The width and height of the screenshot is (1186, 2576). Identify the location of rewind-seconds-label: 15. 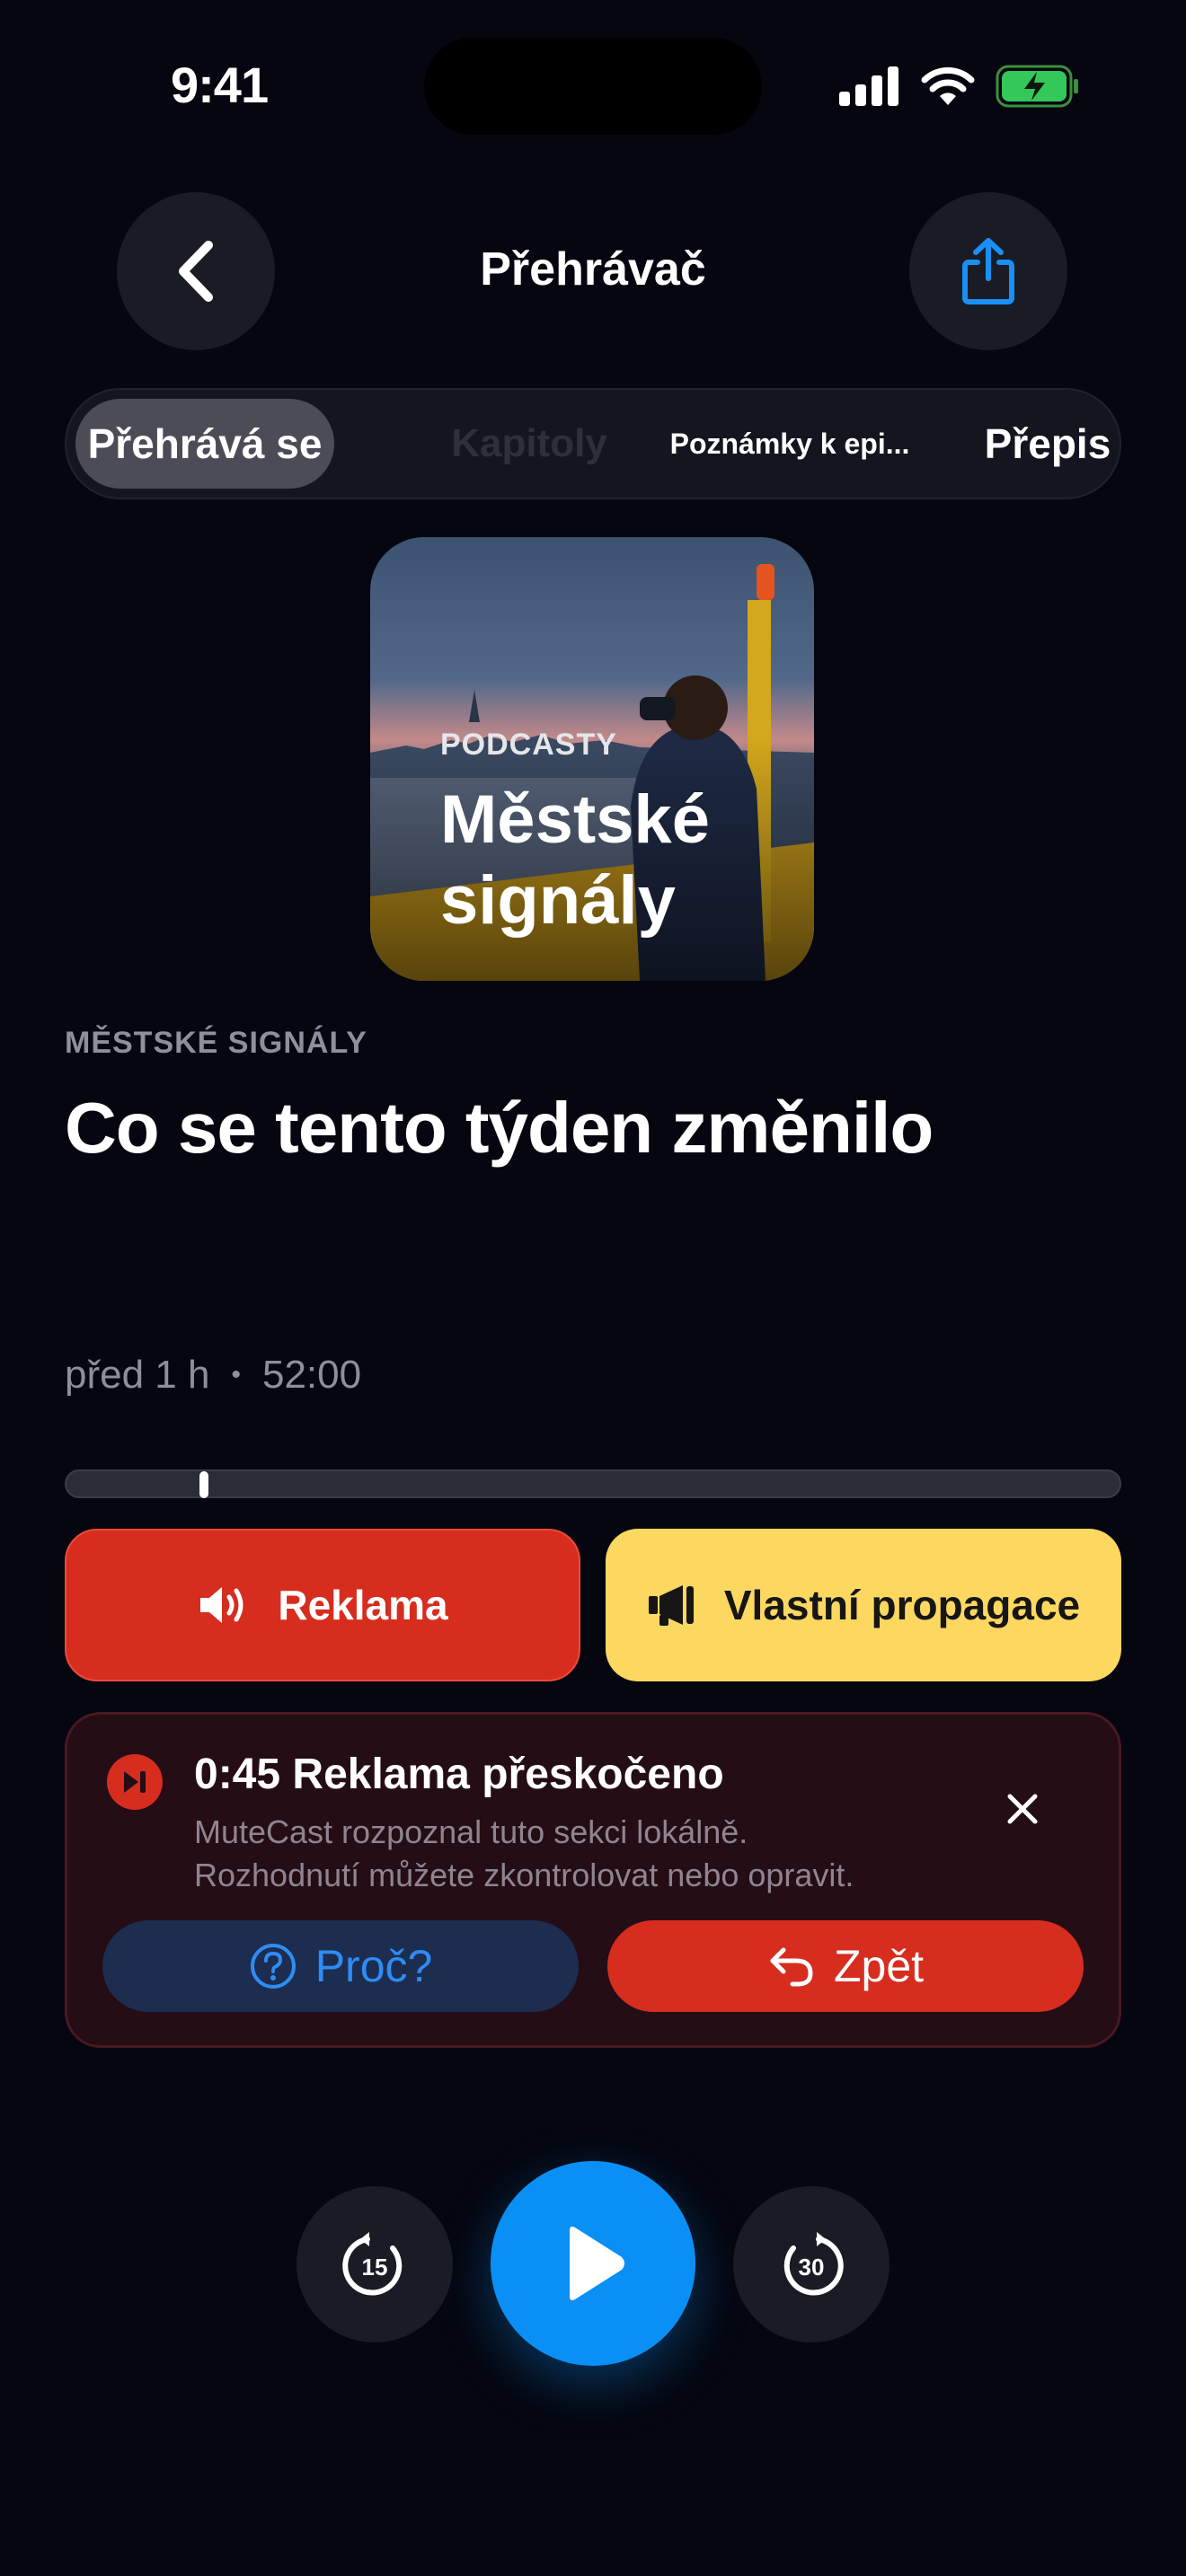
(375, 2267).